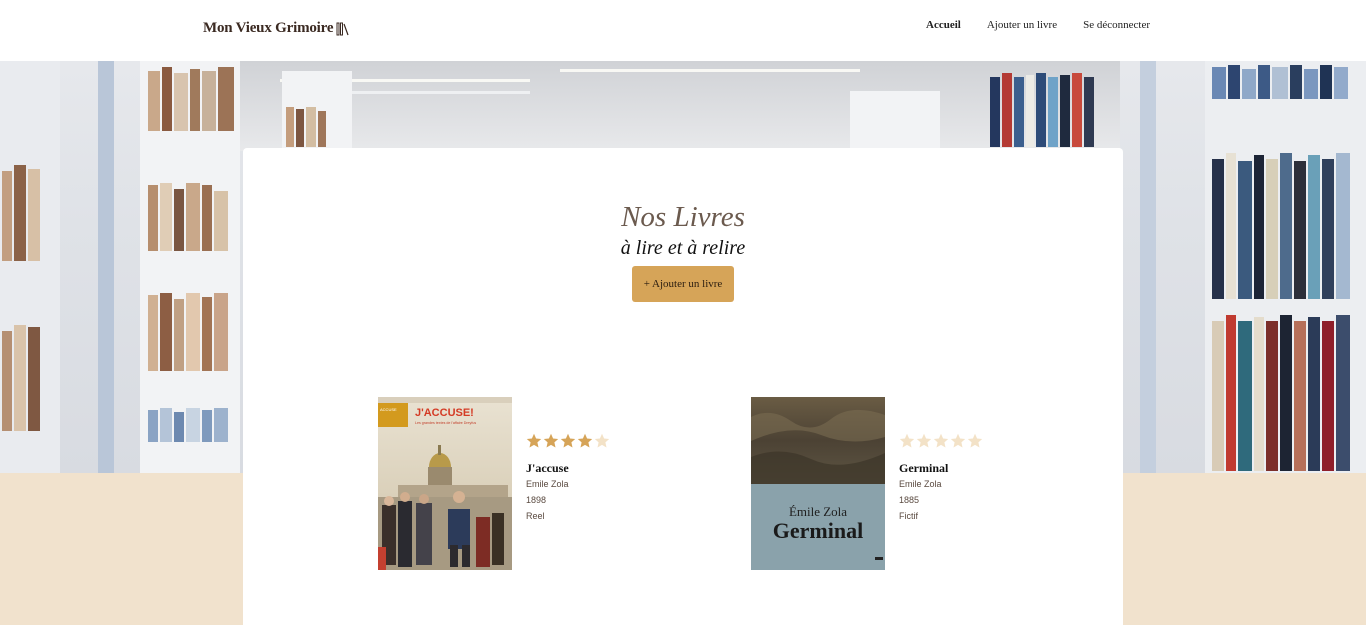 Image resolution: width=1366 pixels, height=625 pixels. Describe the element at coordinates (683, 217) in the screenshot. I see `page-title: Nos Livres` at that location.